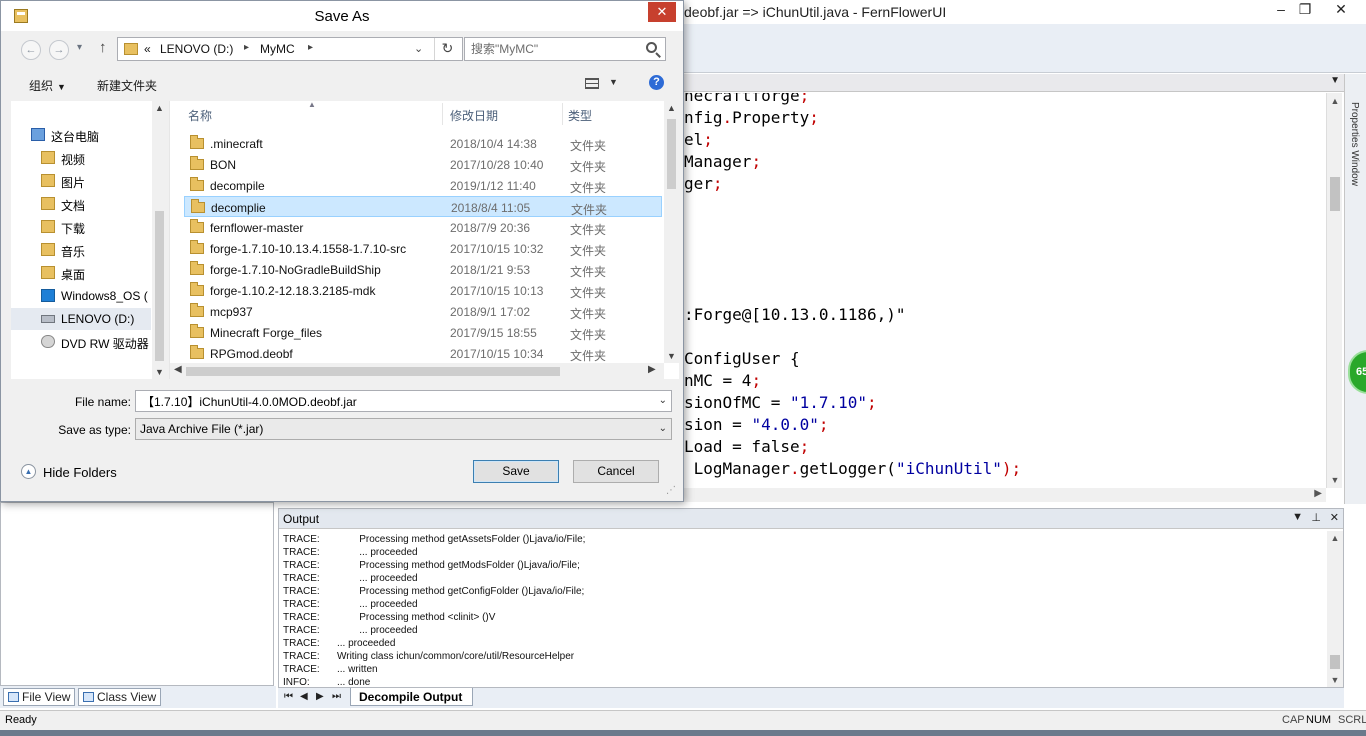 This screenshot has height=736, width=1366. I want to click on first-tab-icon: ⏮, so click(288, 696).